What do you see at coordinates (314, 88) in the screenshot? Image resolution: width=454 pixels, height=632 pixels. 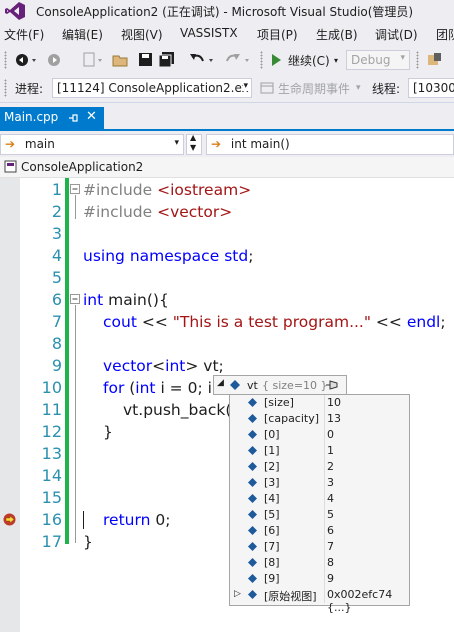 I see `lifecycle-events-label: 生命周期事件` at bounding box center [314, 88].